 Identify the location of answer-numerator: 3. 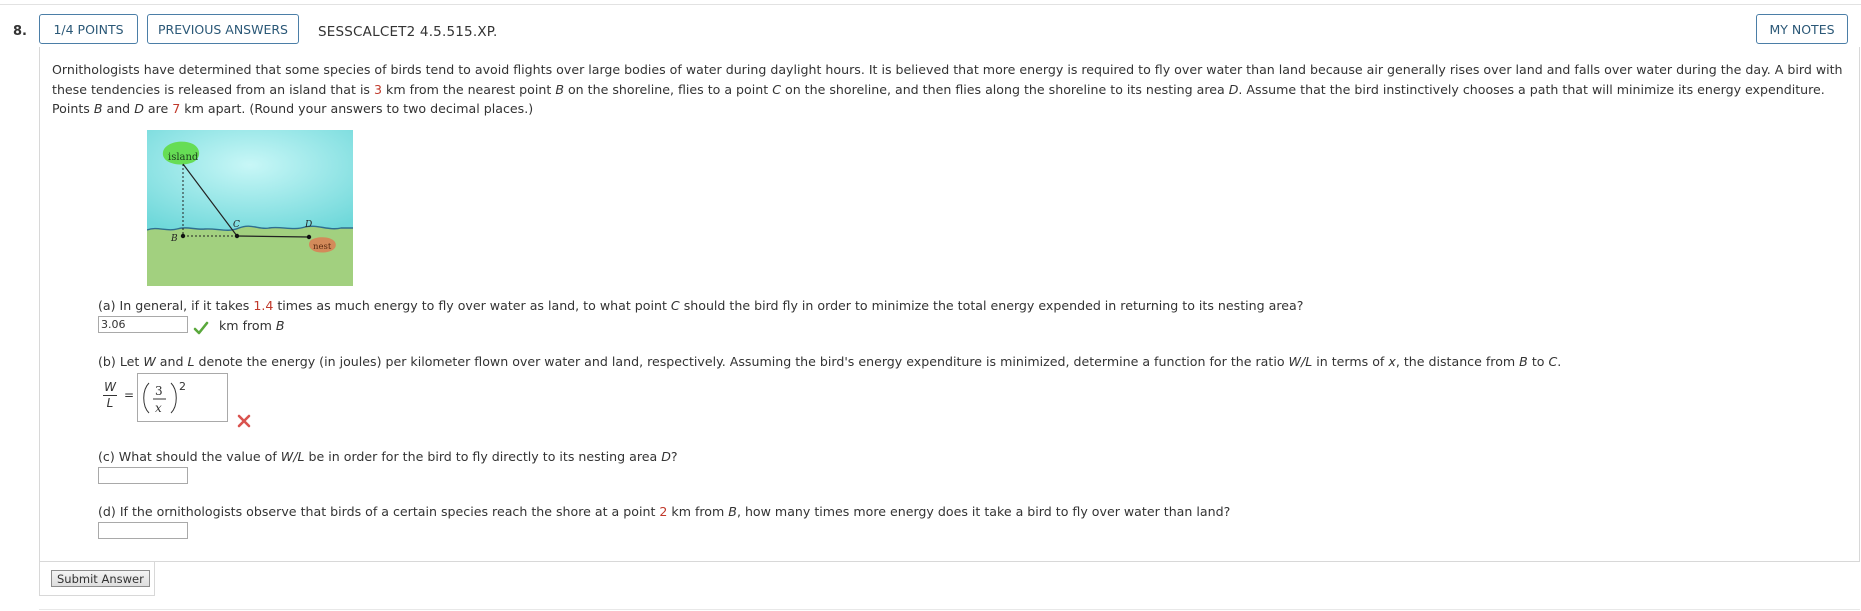
(159, 391).